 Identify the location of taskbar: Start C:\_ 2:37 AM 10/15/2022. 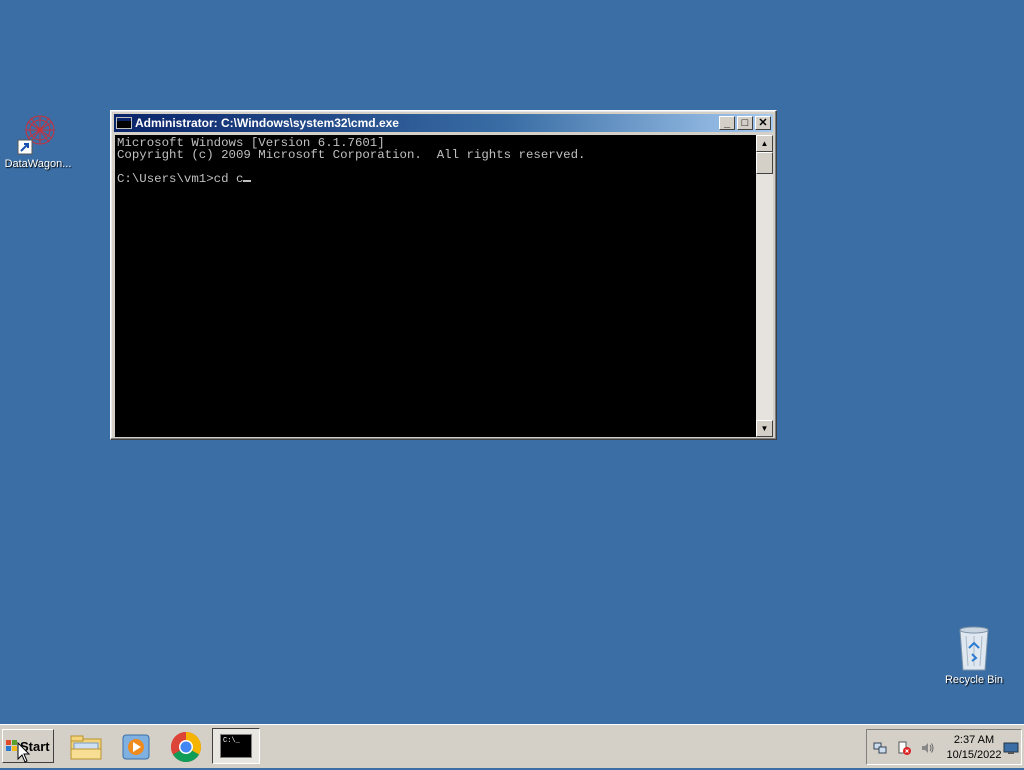
(512, 746).